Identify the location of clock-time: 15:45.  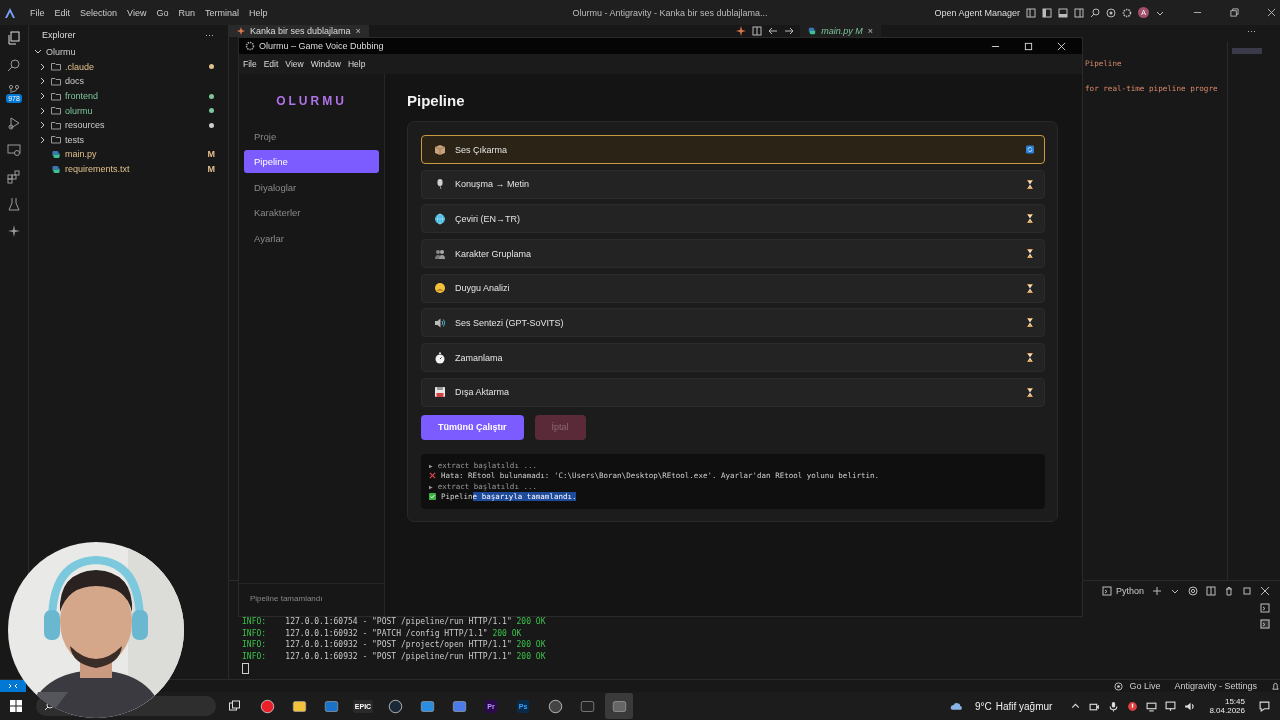
(1234, 701).